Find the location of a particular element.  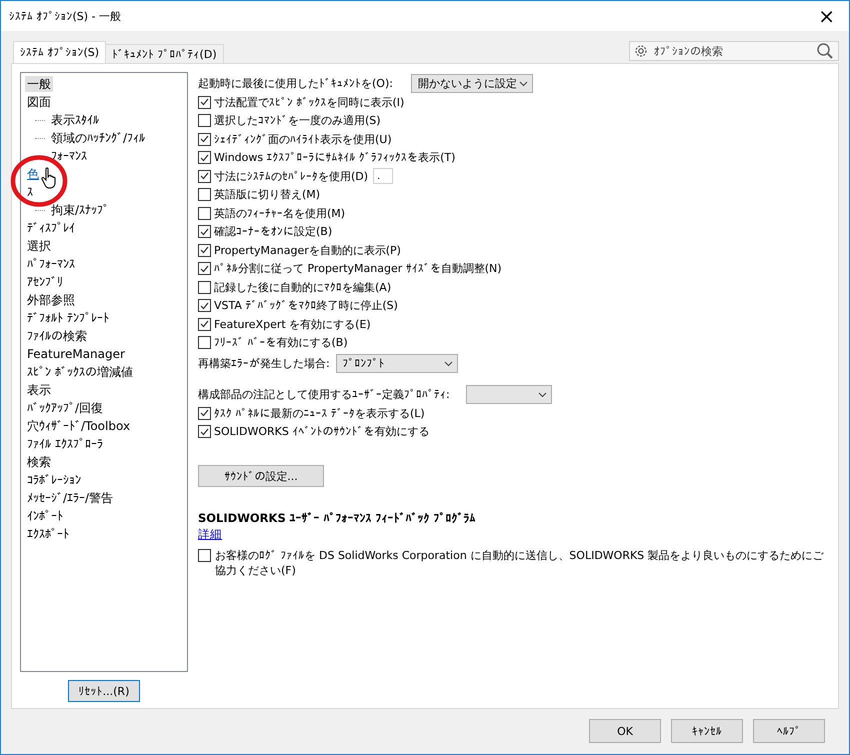

tree-item: 選択 is located at coordinates (39, 246).